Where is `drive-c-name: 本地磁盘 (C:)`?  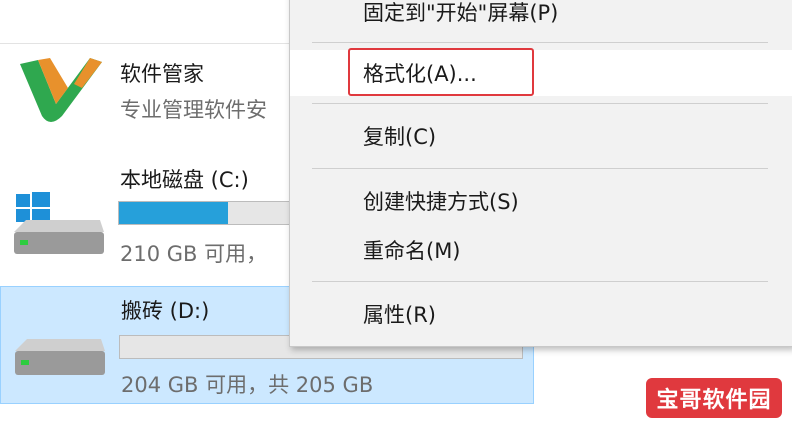
drive-c-name: 本地磁盘 (C:) is located at coordinates (184, 180).